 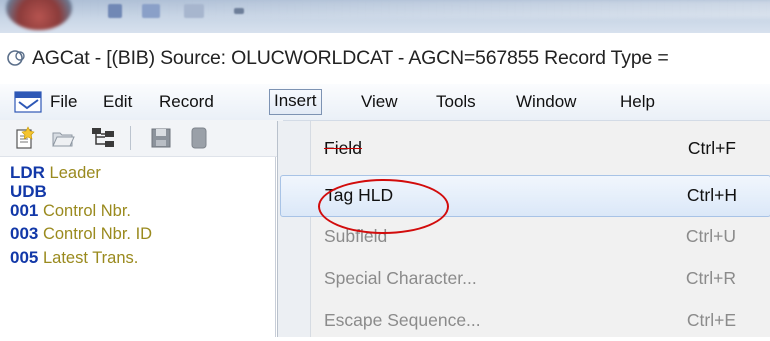 I want to click on menu-tools: Tools, so click(x=456, y=102).